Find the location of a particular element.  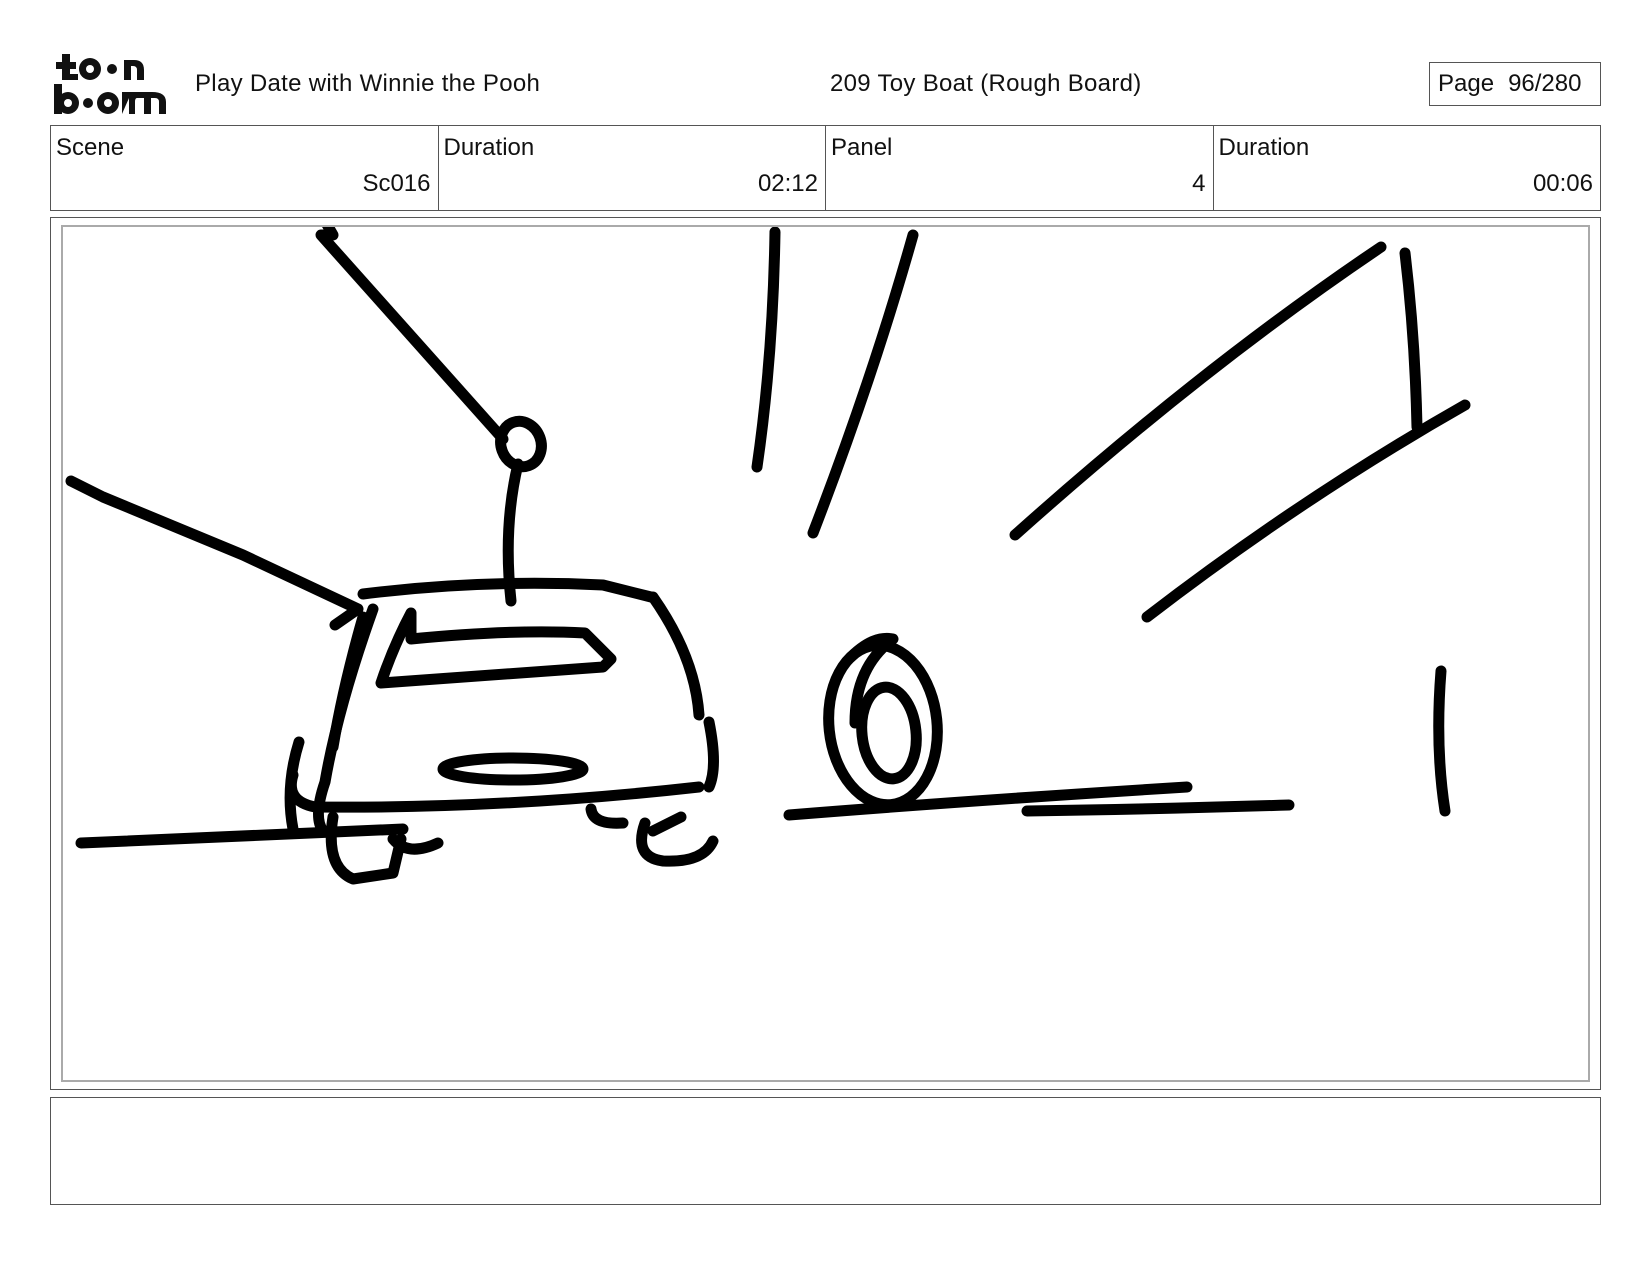

panel-duration-cell: Duration 00:06 is located at coordinates (1407, 168).